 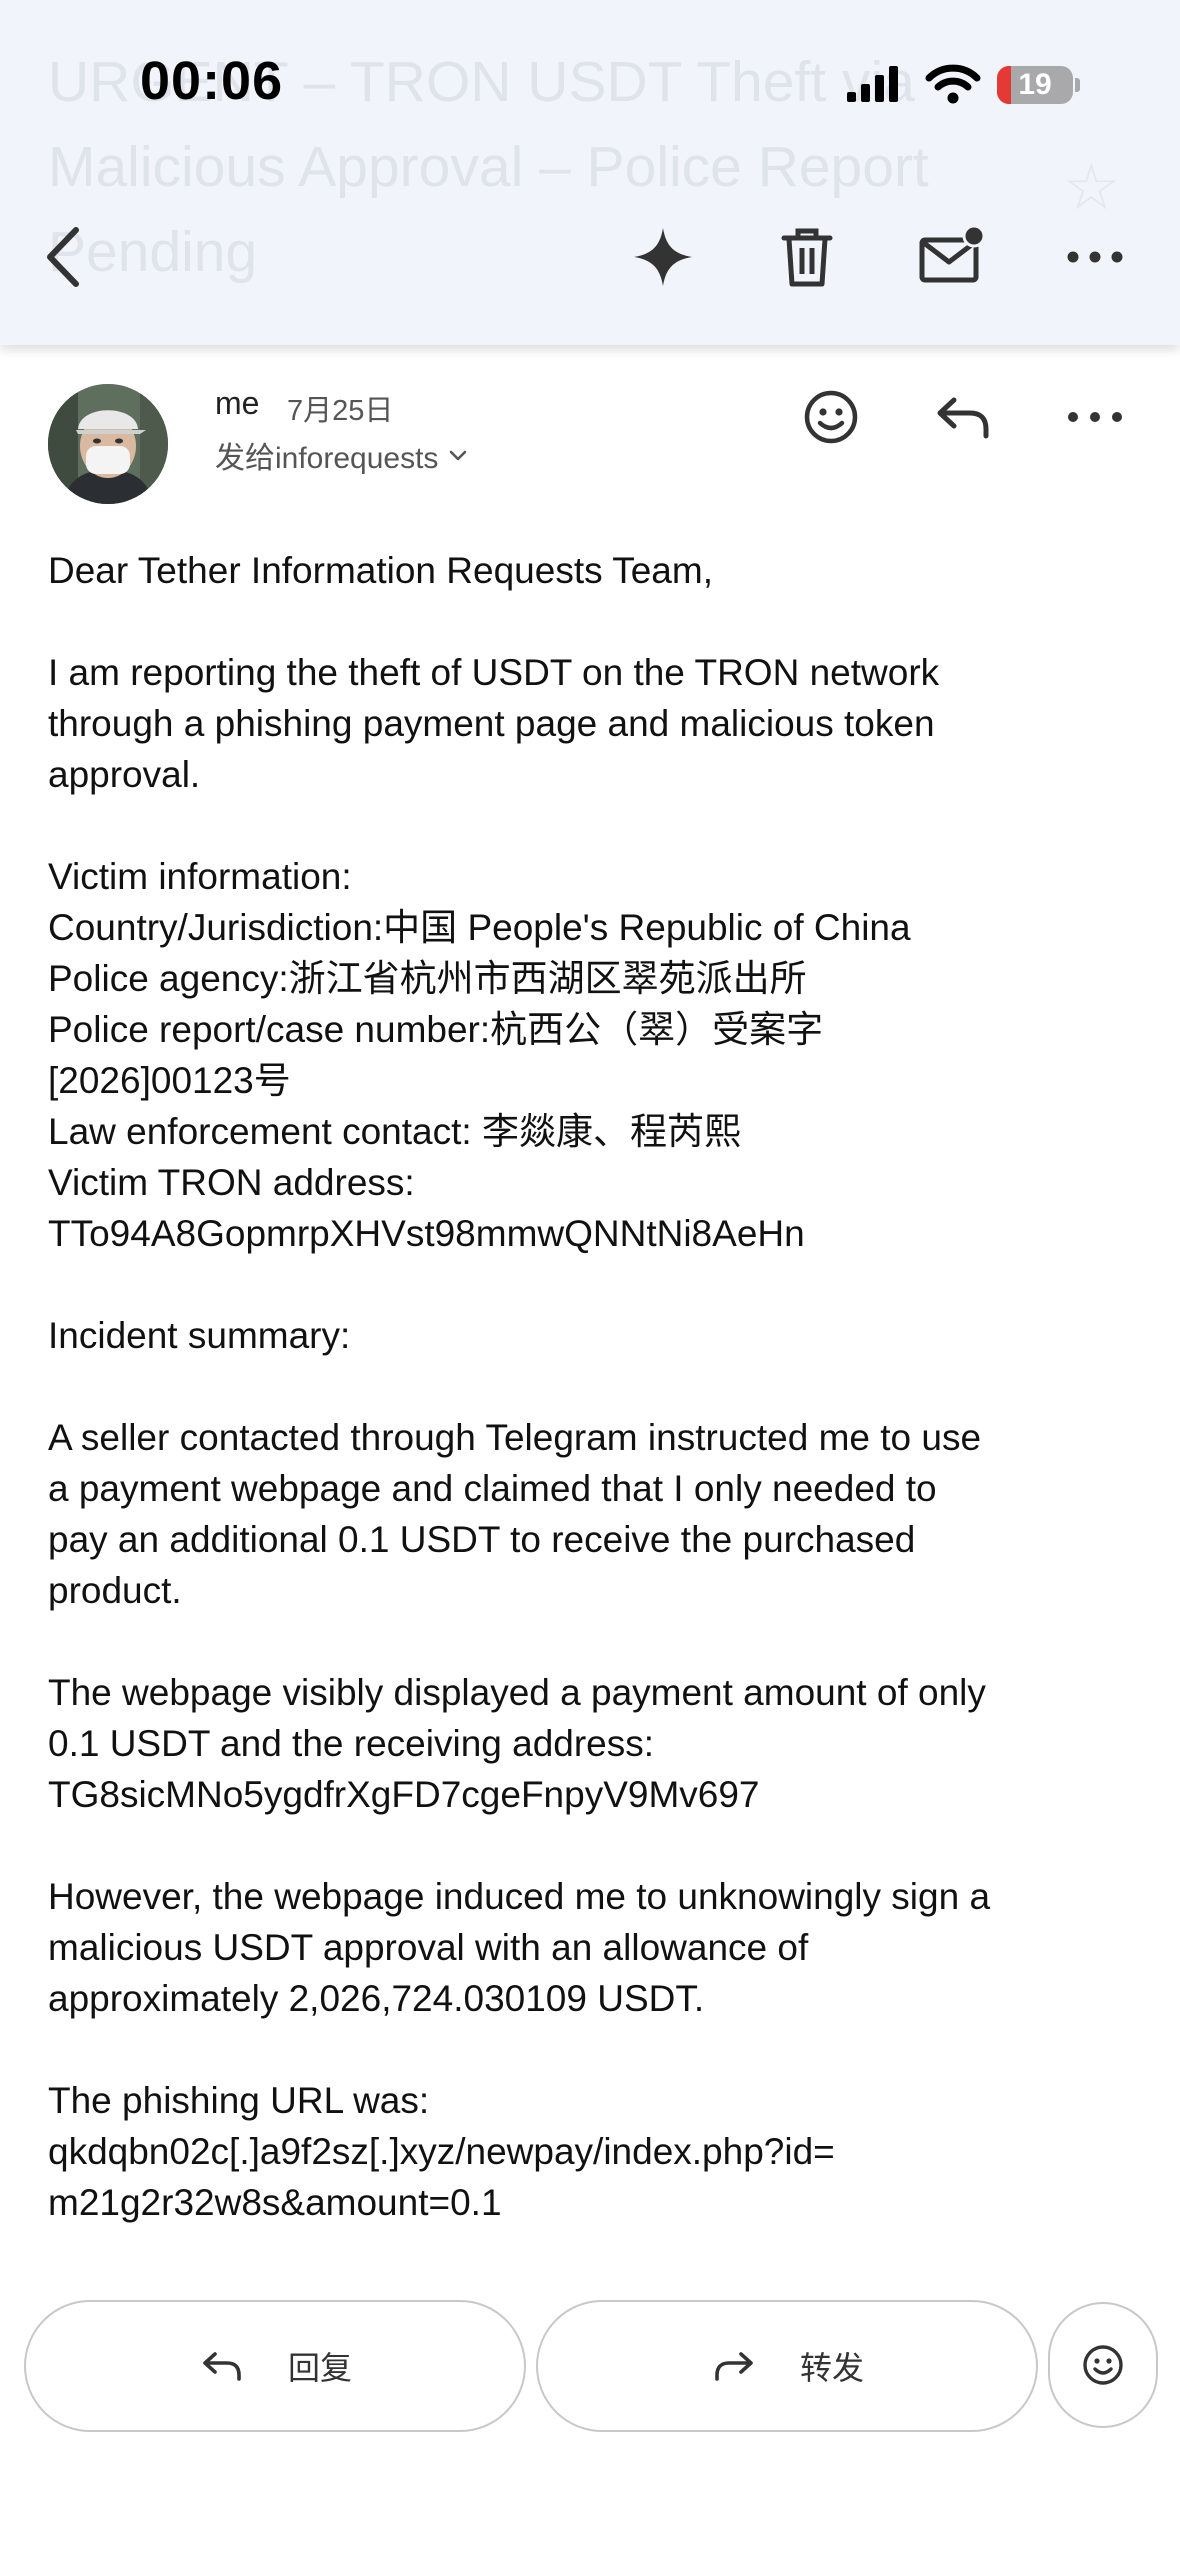 I want to click on mark-unread-icon, so click(x=951, y=257).